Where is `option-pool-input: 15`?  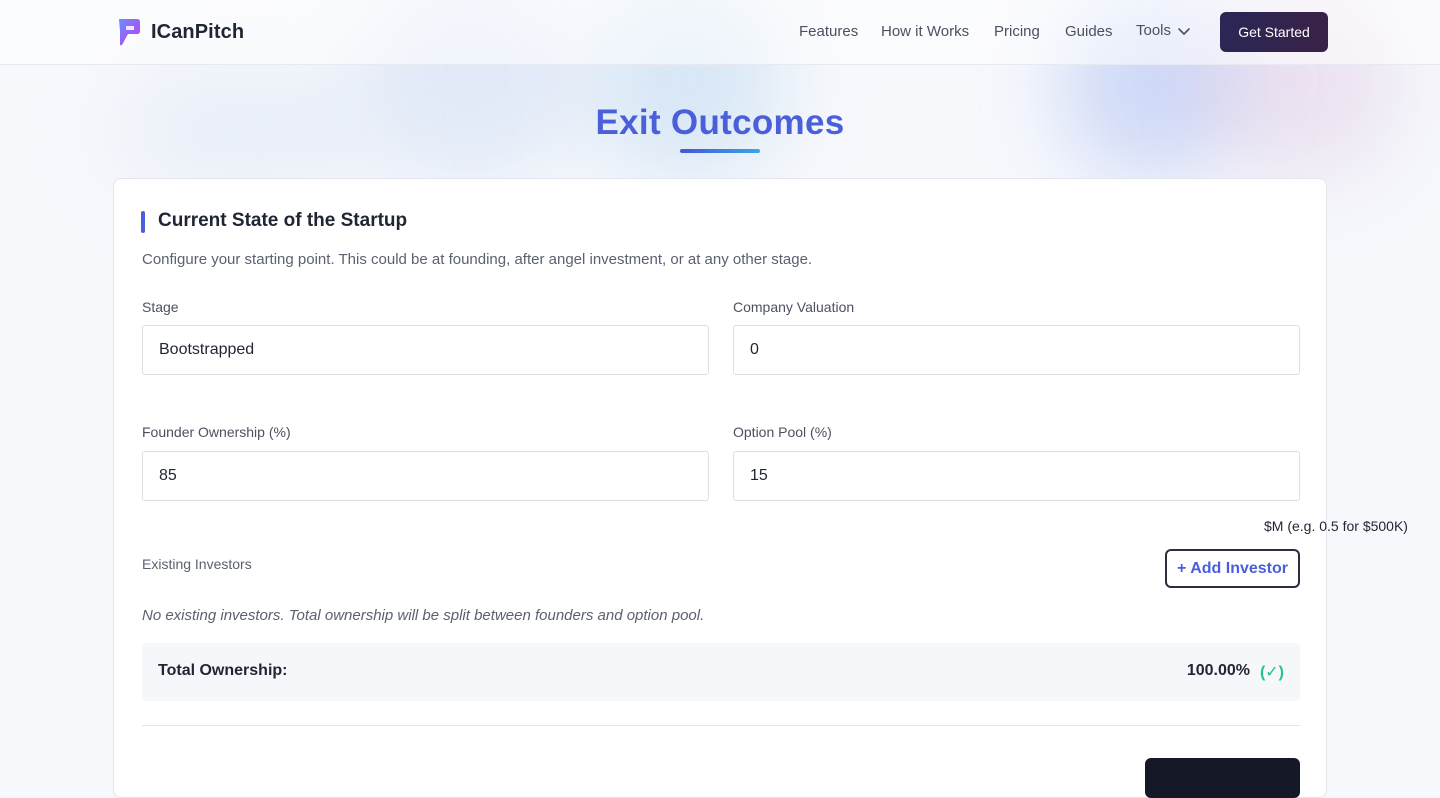 option-pool-input: 15 is located at coordinates (1016, 476).